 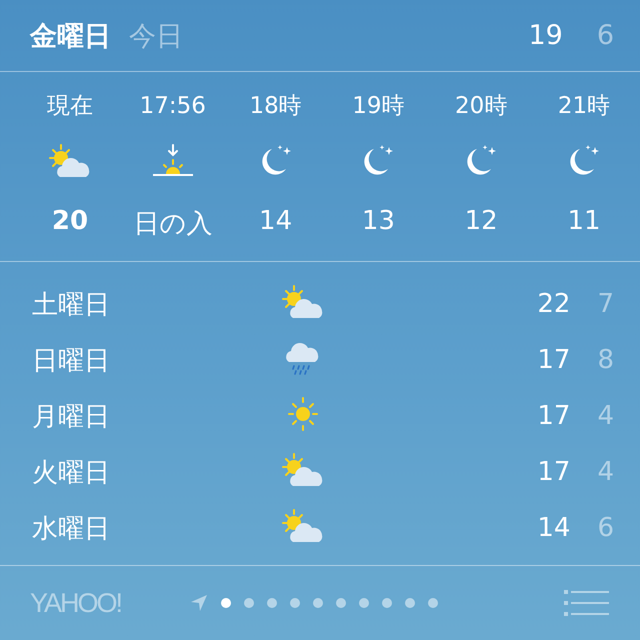 What do you see at coordinates (70, 221) in the screenshot?
I see `hour-temperature: 20` at bounding box center [70, 221].